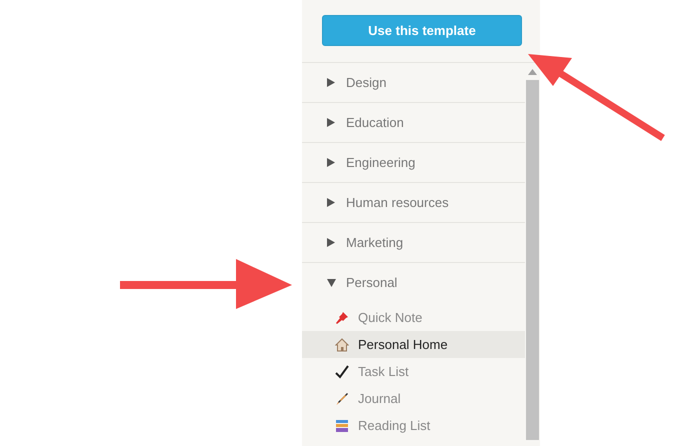 The width and height of the screenshot is (680, 446). I want to click on template-item: Journal, so click(413, 398).